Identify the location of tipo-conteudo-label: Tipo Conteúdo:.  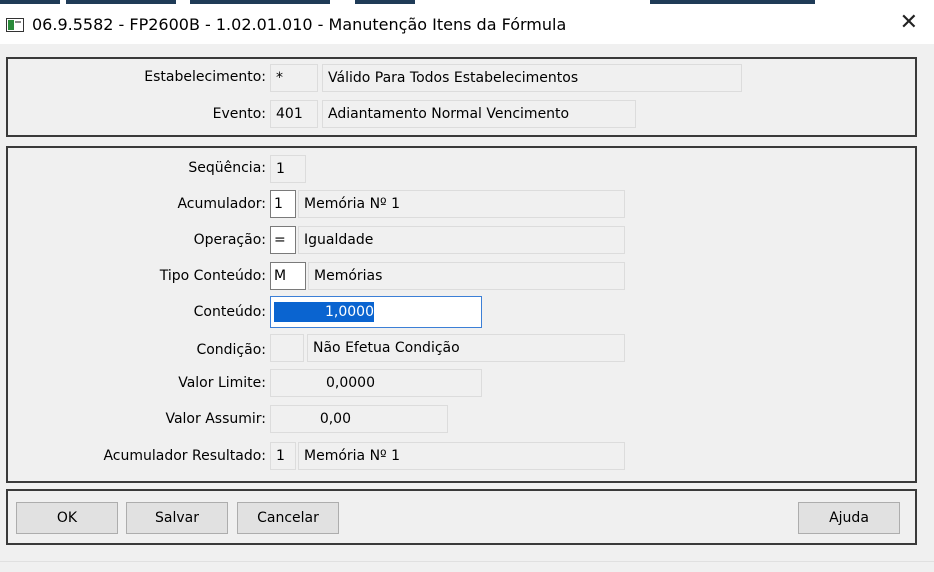
(212, 276).